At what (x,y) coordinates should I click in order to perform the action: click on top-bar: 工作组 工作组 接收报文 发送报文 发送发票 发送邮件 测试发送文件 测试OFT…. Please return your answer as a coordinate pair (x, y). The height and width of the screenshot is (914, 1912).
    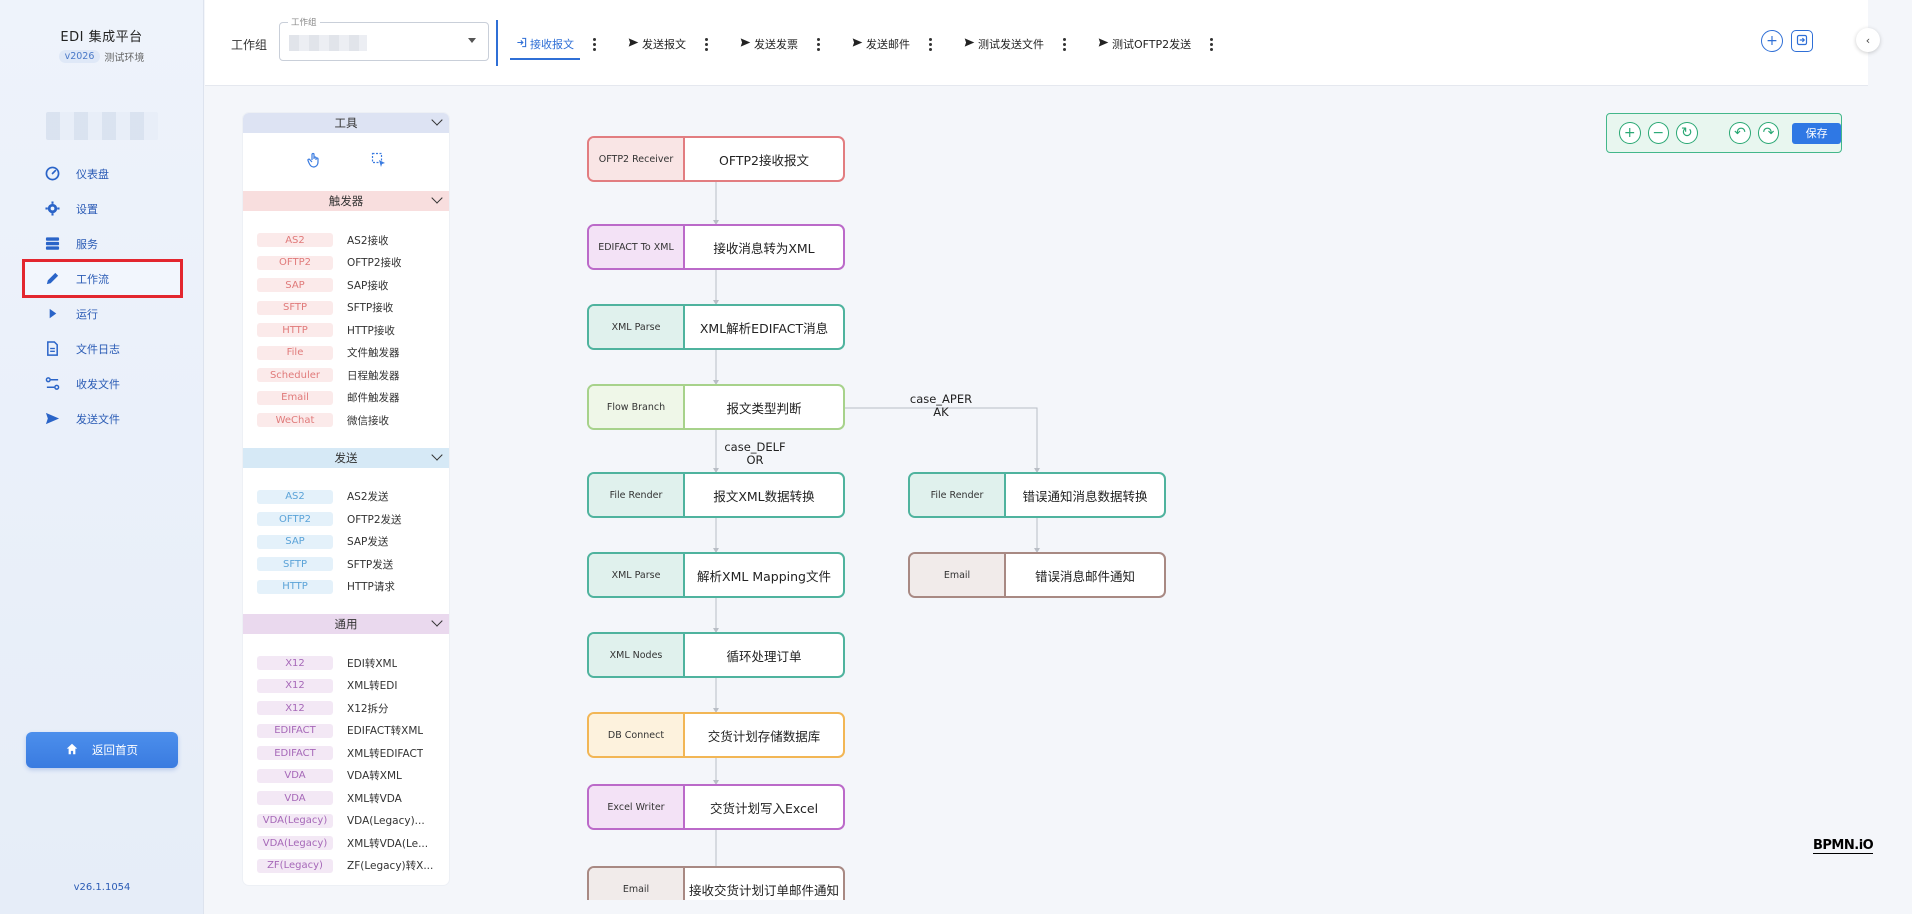
    Looking at the image, I should click on (1036, 43).